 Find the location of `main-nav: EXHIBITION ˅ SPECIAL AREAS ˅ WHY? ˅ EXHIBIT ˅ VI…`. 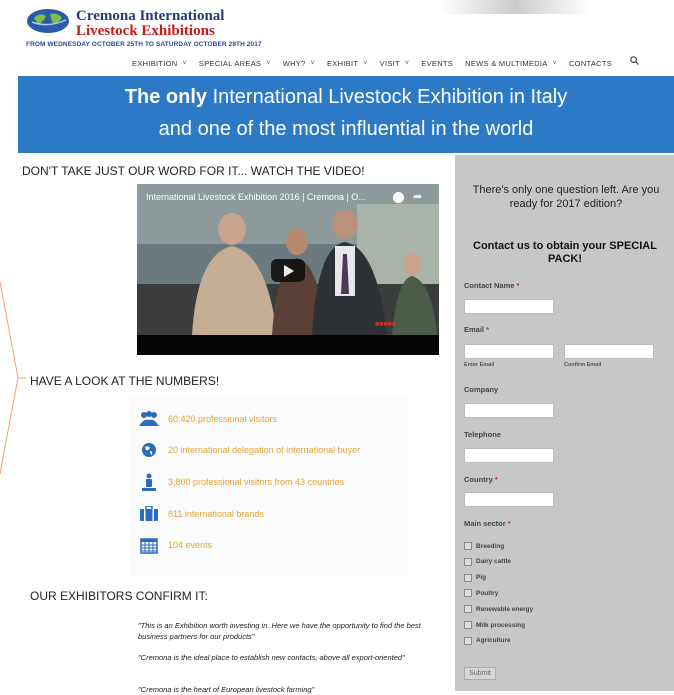

main-nav: EXHIBITION ˅ SPECIAL AREAS ˅ WHY? ˅ EXHIBIT ˅ VI… is located at coordinates (385, 63).